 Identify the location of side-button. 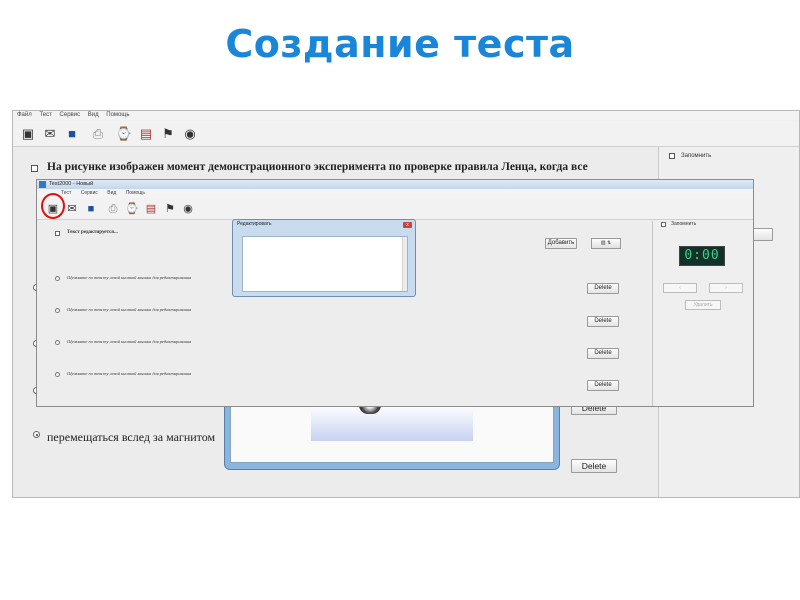
(762, 234).